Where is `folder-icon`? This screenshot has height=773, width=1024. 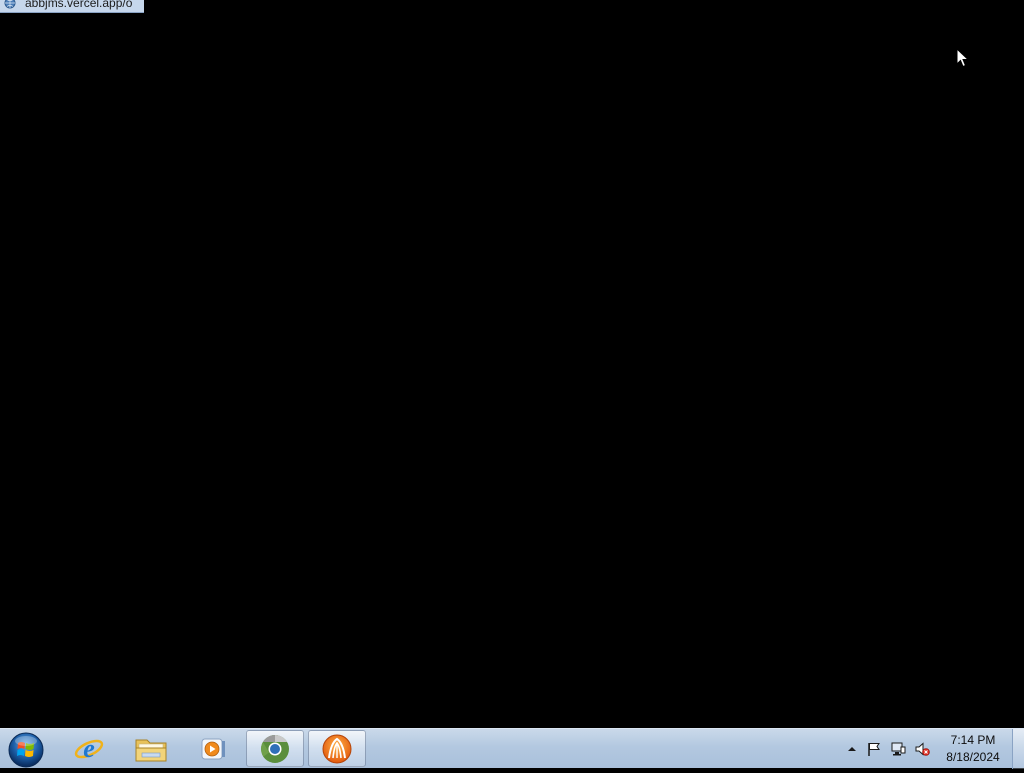
folder-icon is located at coordinates (151, 750).